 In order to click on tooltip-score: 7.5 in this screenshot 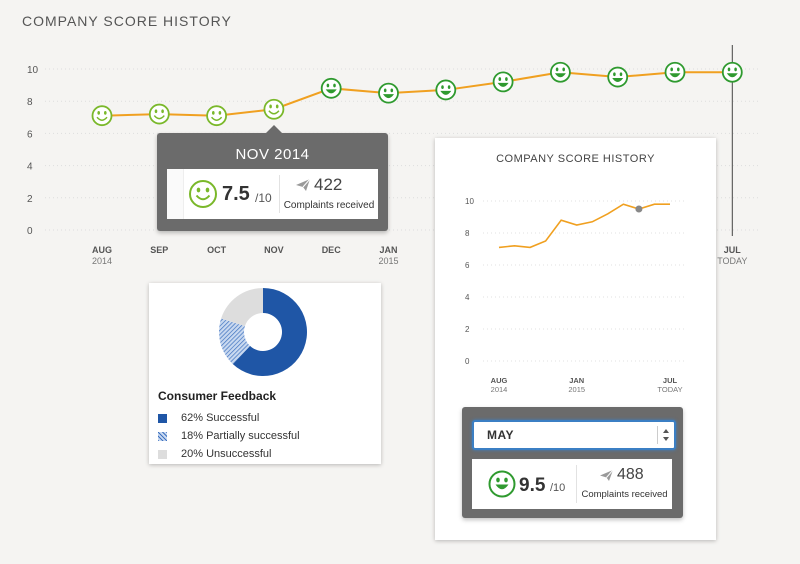, I will do `click(236, 194)`.